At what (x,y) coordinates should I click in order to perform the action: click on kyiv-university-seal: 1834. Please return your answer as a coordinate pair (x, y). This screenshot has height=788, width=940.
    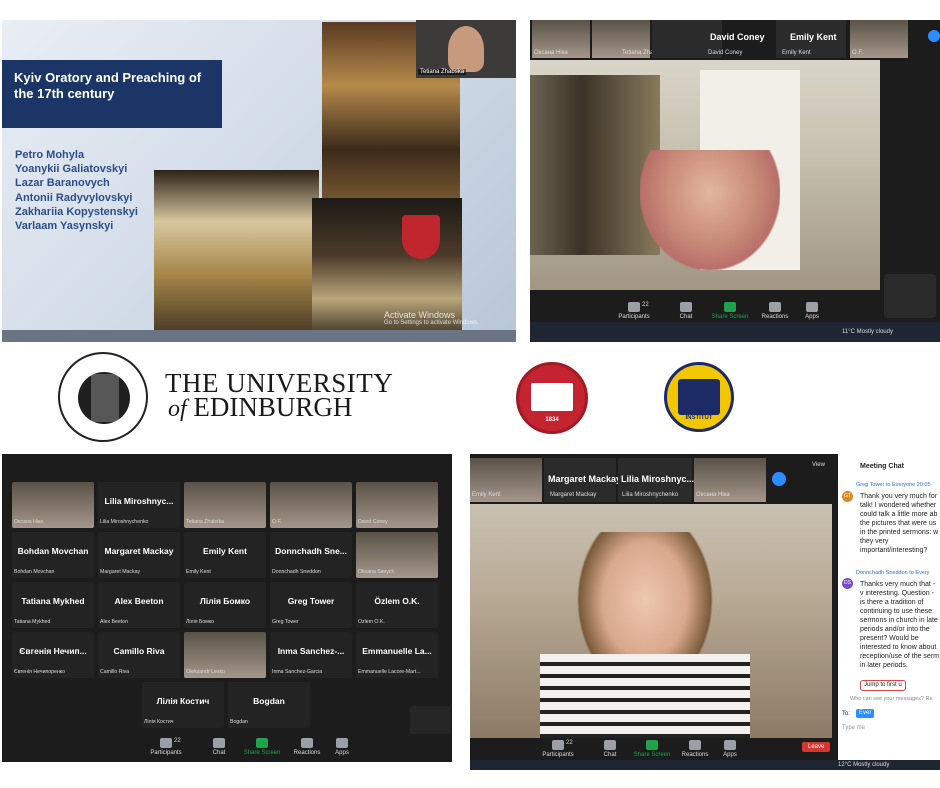
    Looking at the image, I should click on (552, 398).